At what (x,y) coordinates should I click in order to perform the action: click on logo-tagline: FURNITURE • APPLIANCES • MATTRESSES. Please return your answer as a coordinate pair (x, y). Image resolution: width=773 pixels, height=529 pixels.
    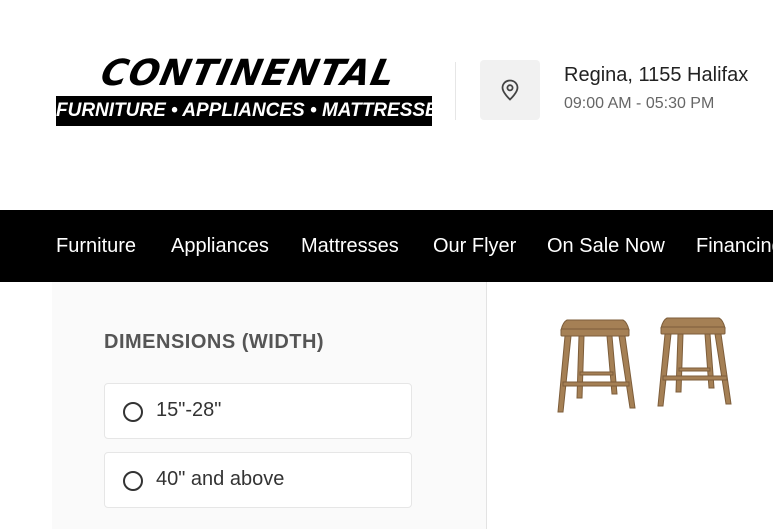
    Looking at the image, I should click on (244, 111).